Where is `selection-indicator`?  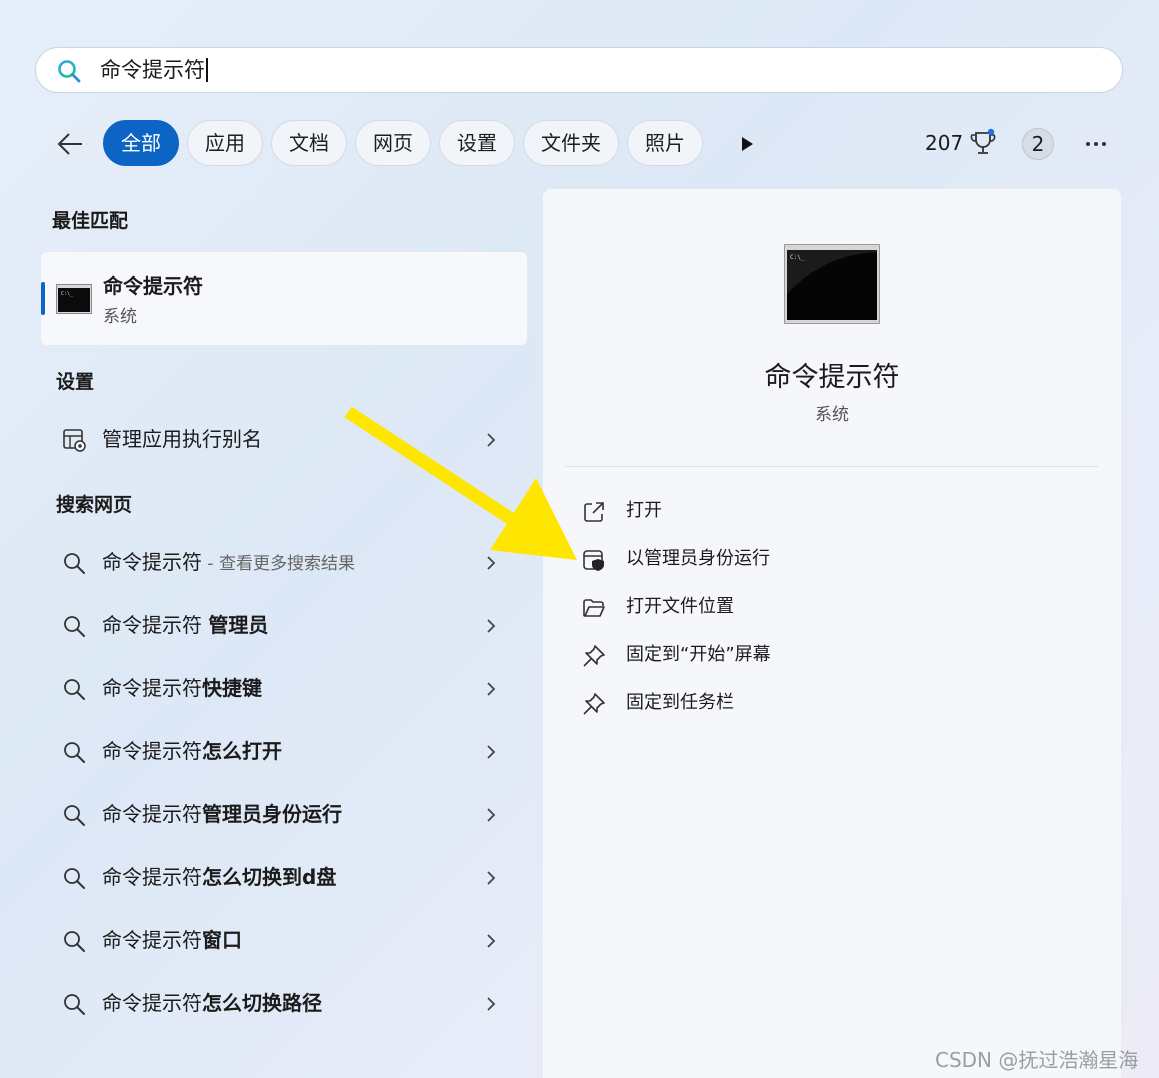 selection-indicator is located at coordinates (43, 298).